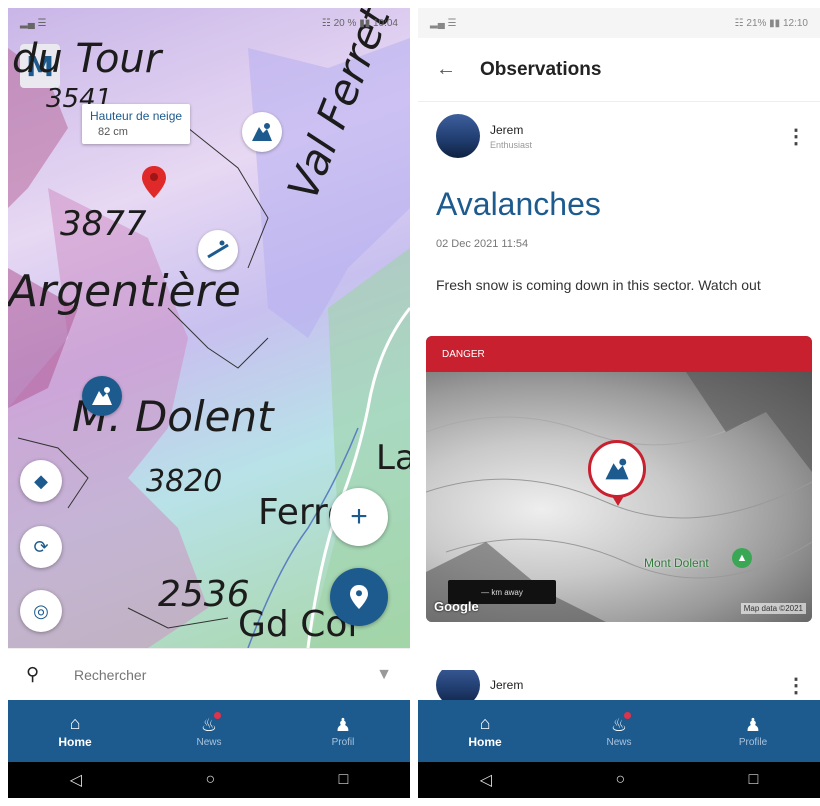 The height and width of the screenshot is (806, 820). I want to click on map-attribution: Map data ©2021, so click(773, 608).